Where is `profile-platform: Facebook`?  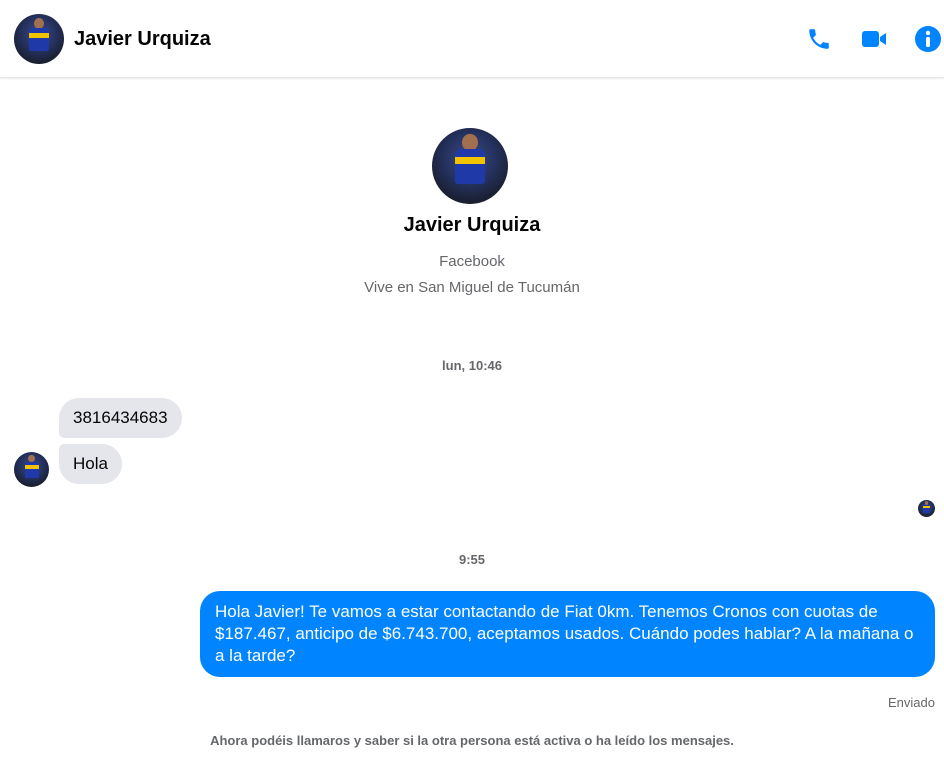
profile-platform: Facebook is located at coordinates (472, 261).